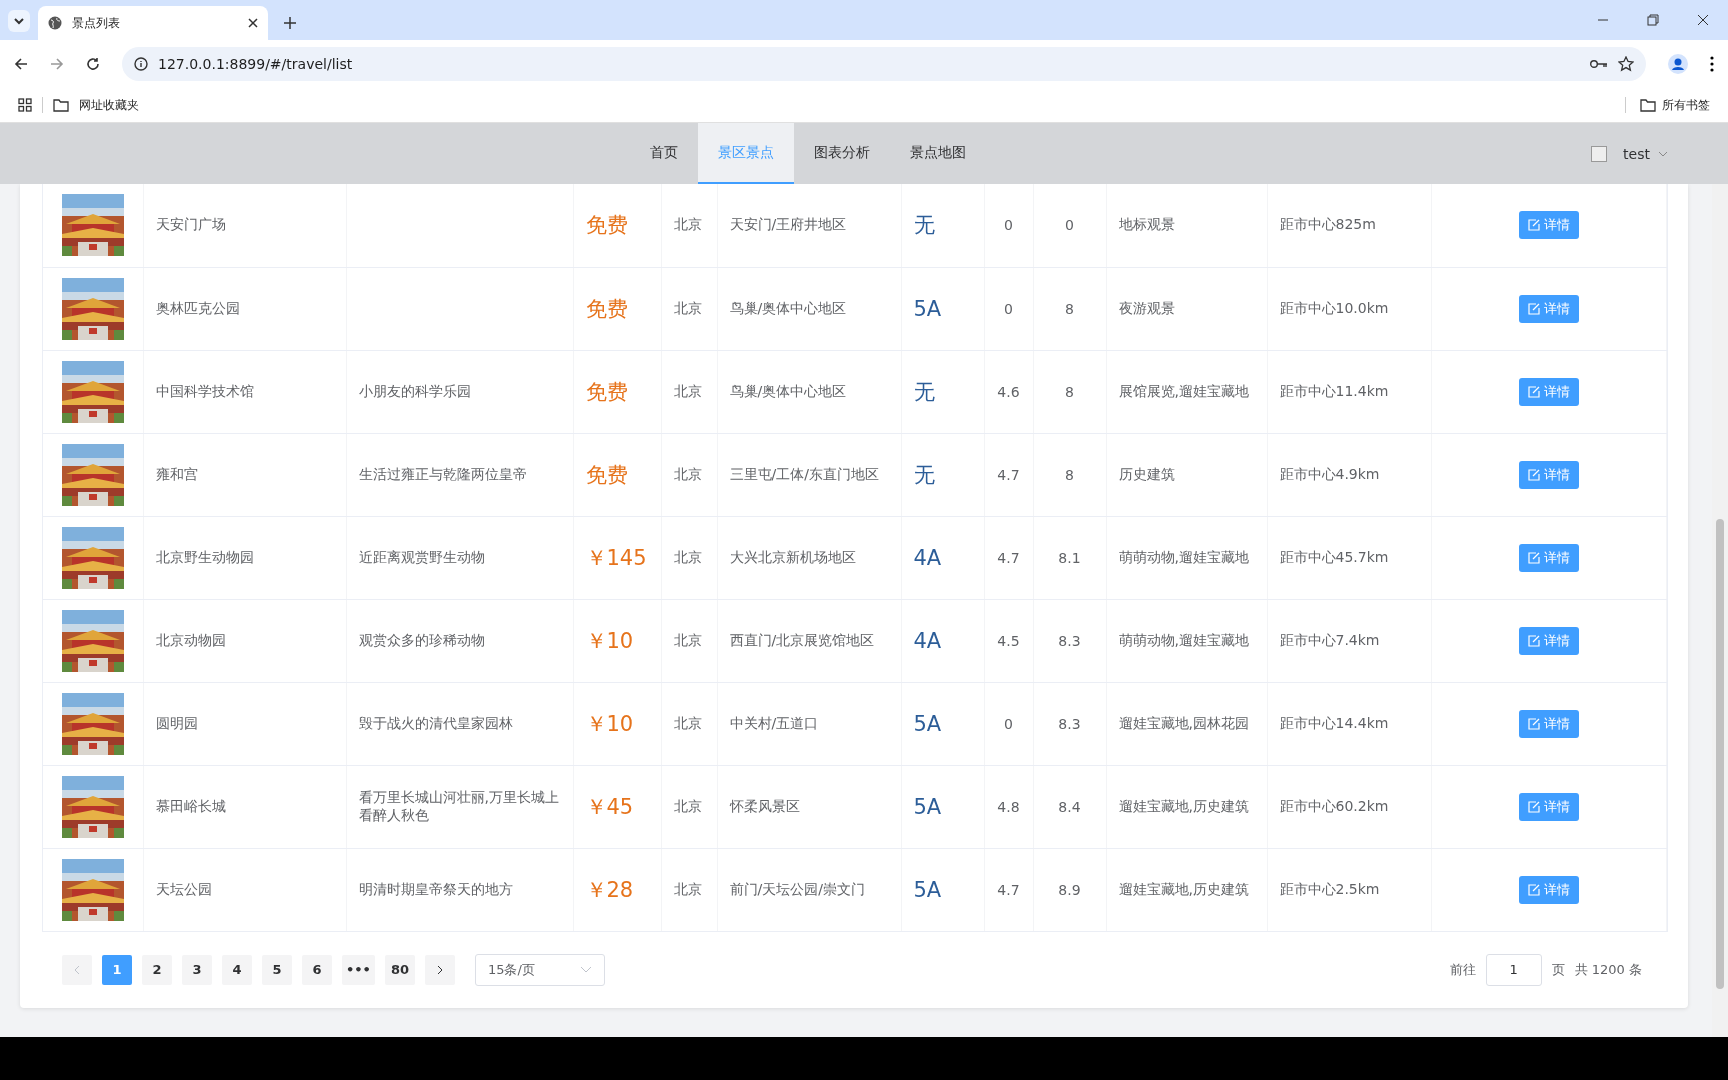 The width and height of the screenshot is (1728, 1080). I want to click on score-text: 4.5, so click(1008, 640).